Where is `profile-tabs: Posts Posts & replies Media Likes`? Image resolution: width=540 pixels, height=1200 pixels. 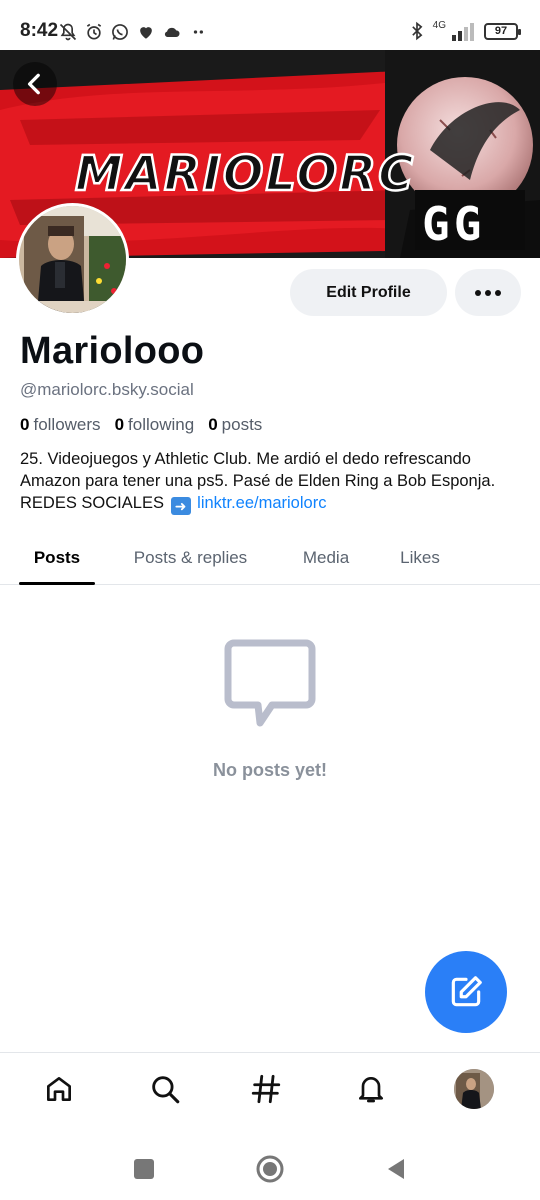
profile-tabs: Posts Posts & replies Media Likes is located at coordinates (270, 557).